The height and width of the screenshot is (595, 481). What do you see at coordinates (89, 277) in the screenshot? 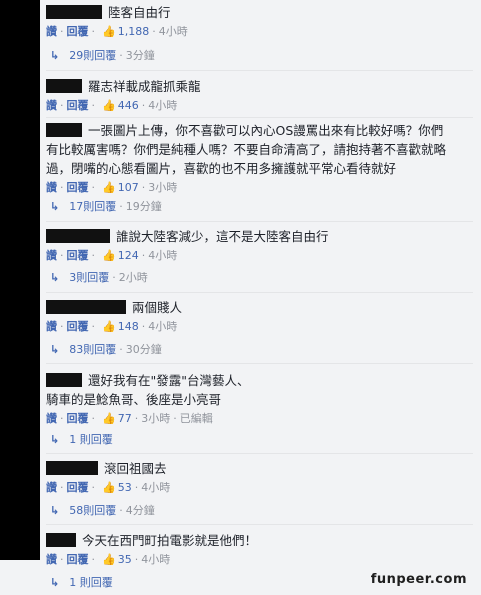
I see `replies-count: 3則回覆` at bounding box center [89, 277].